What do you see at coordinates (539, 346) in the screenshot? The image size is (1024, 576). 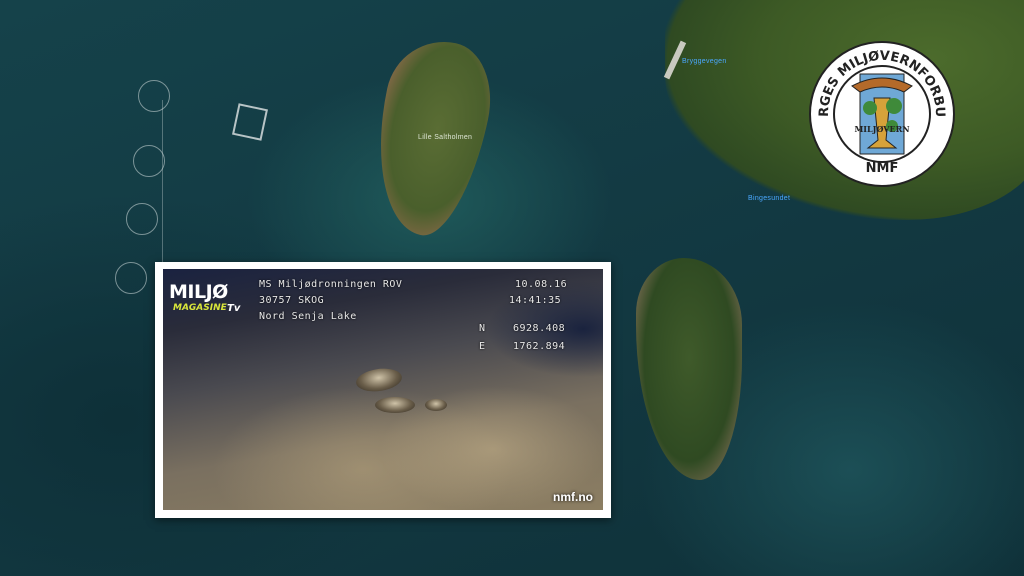 I see `east-value: 1762.894` at bounding box center [539, 346].